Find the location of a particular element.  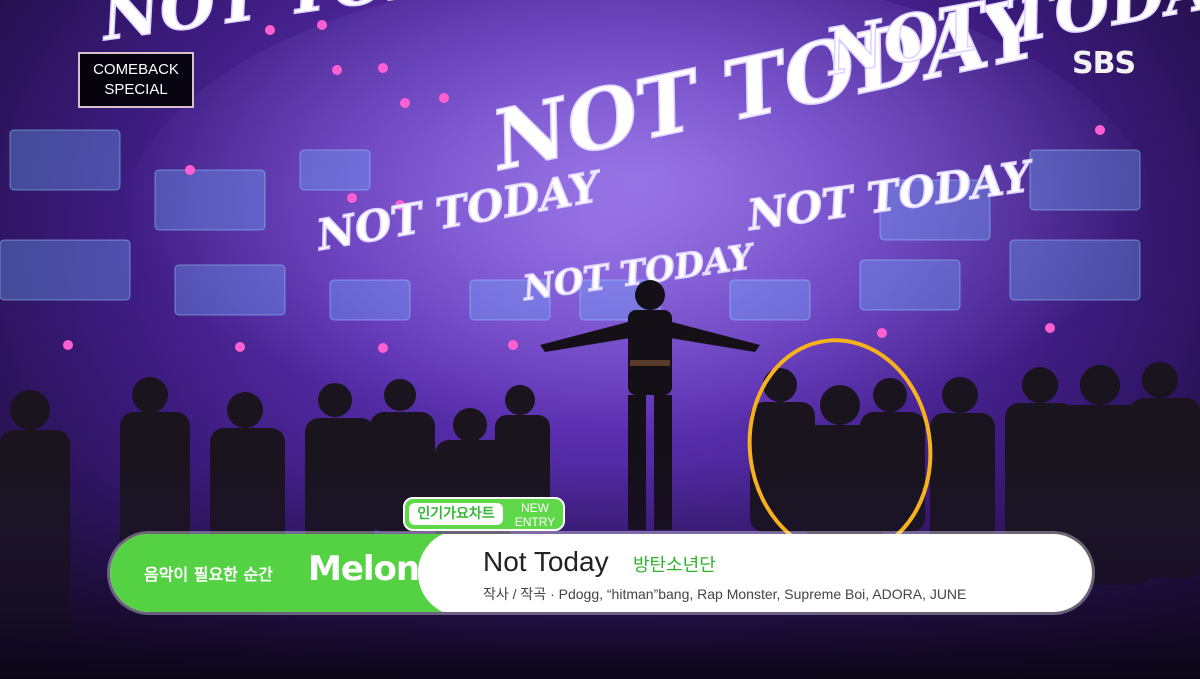

comeback-special-badge: COMEBACK SPECIAL is located at coordinates (136, 80).